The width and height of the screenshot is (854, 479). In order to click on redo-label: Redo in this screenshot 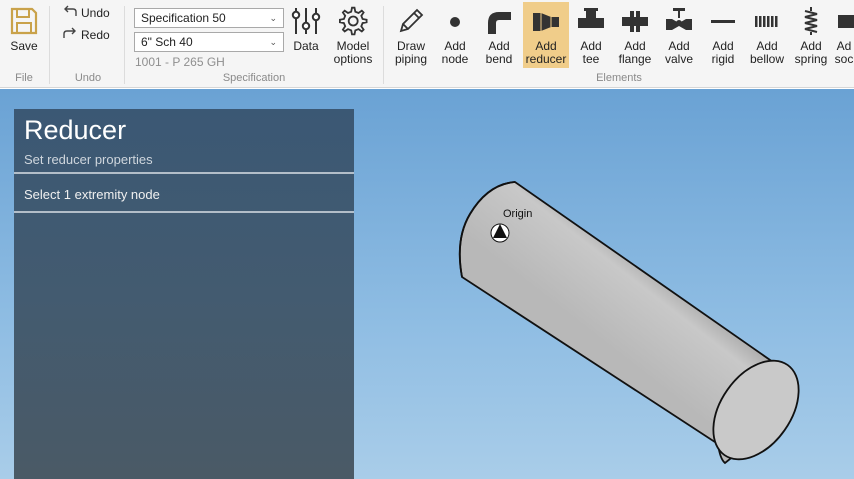, I will do `click(95, 34)`.